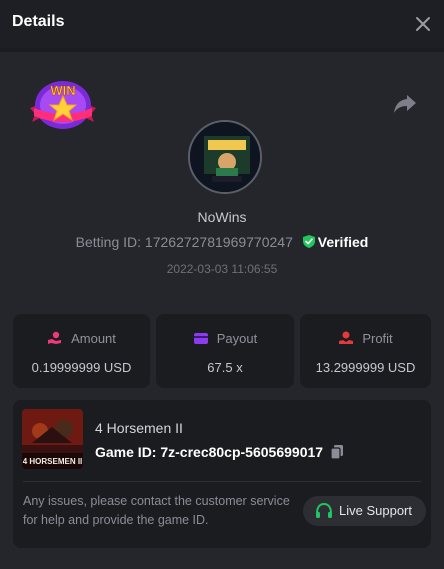 The image size is (444, 569). I want to click on stat-payout: Payout 67.5 x, so click(225, 351).